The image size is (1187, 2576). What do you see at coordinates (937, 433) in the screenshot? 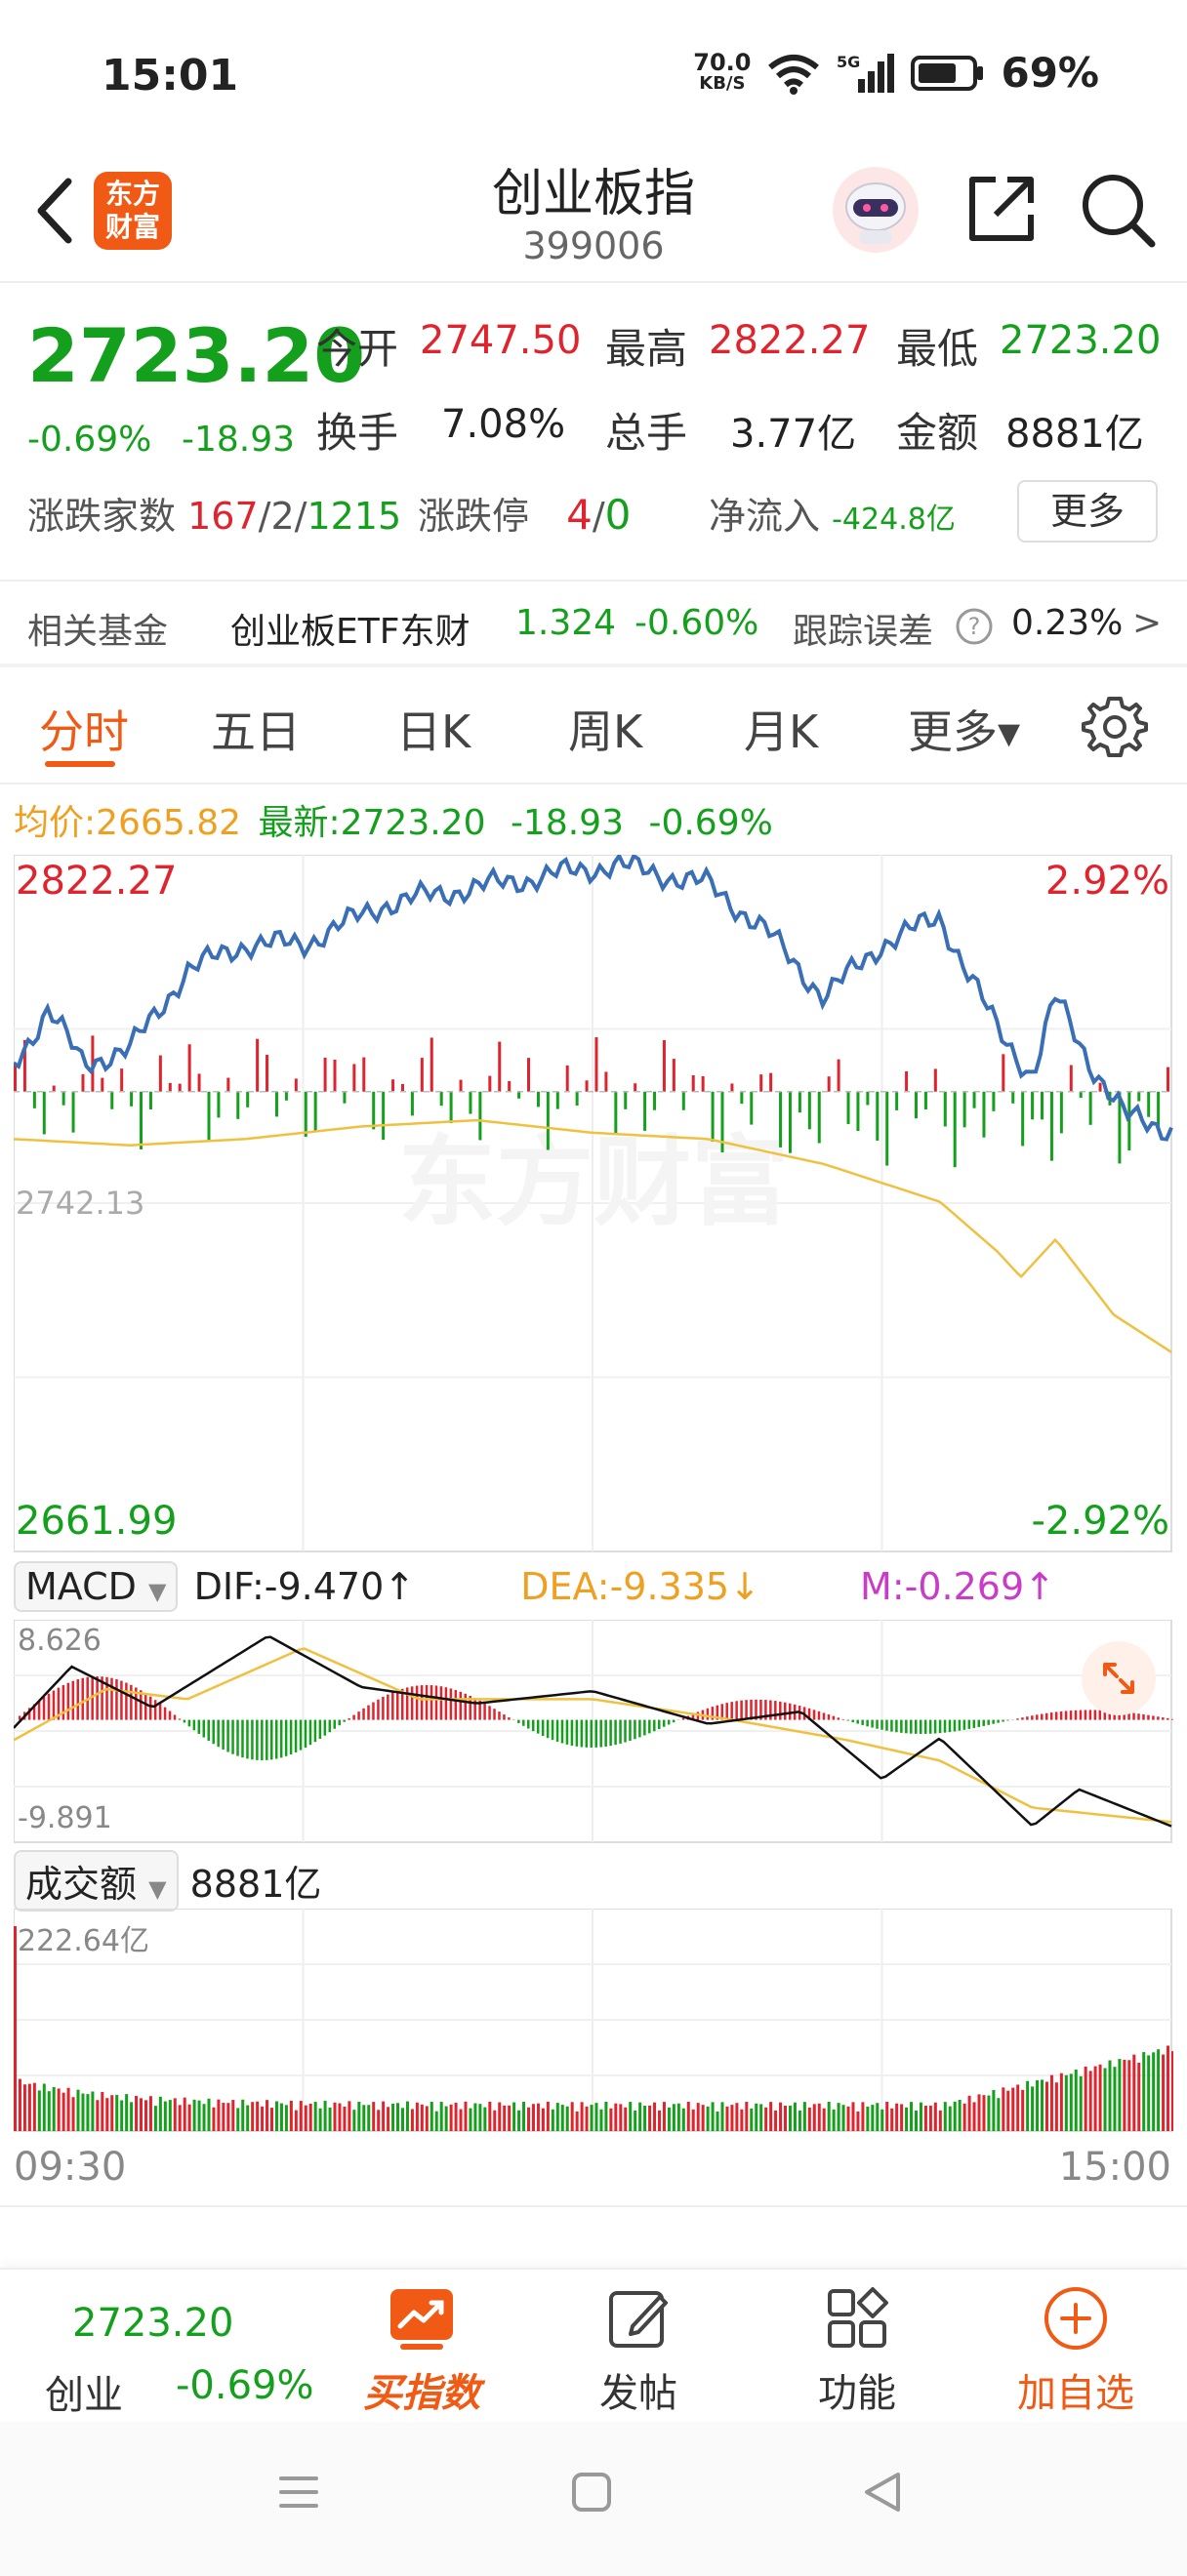
I see `amount-label: 金额` at bounding box center [937, 433].